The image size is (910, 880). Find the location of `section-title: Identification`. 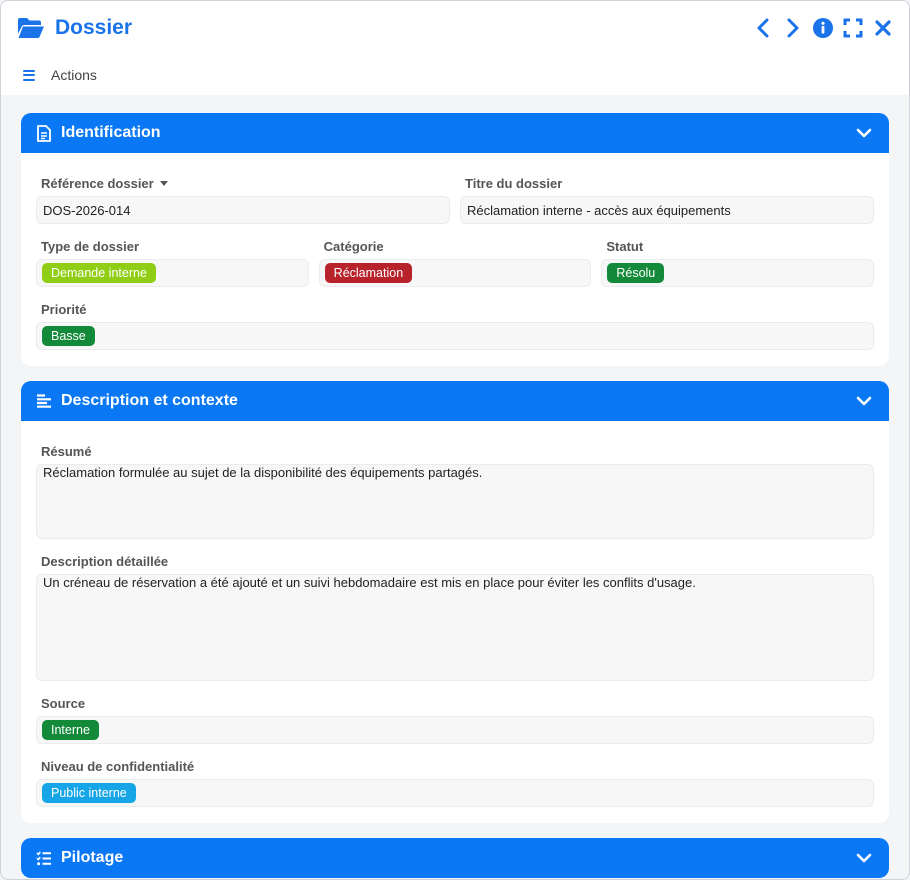

section-title: Identification is located at coordinates (111, 132).